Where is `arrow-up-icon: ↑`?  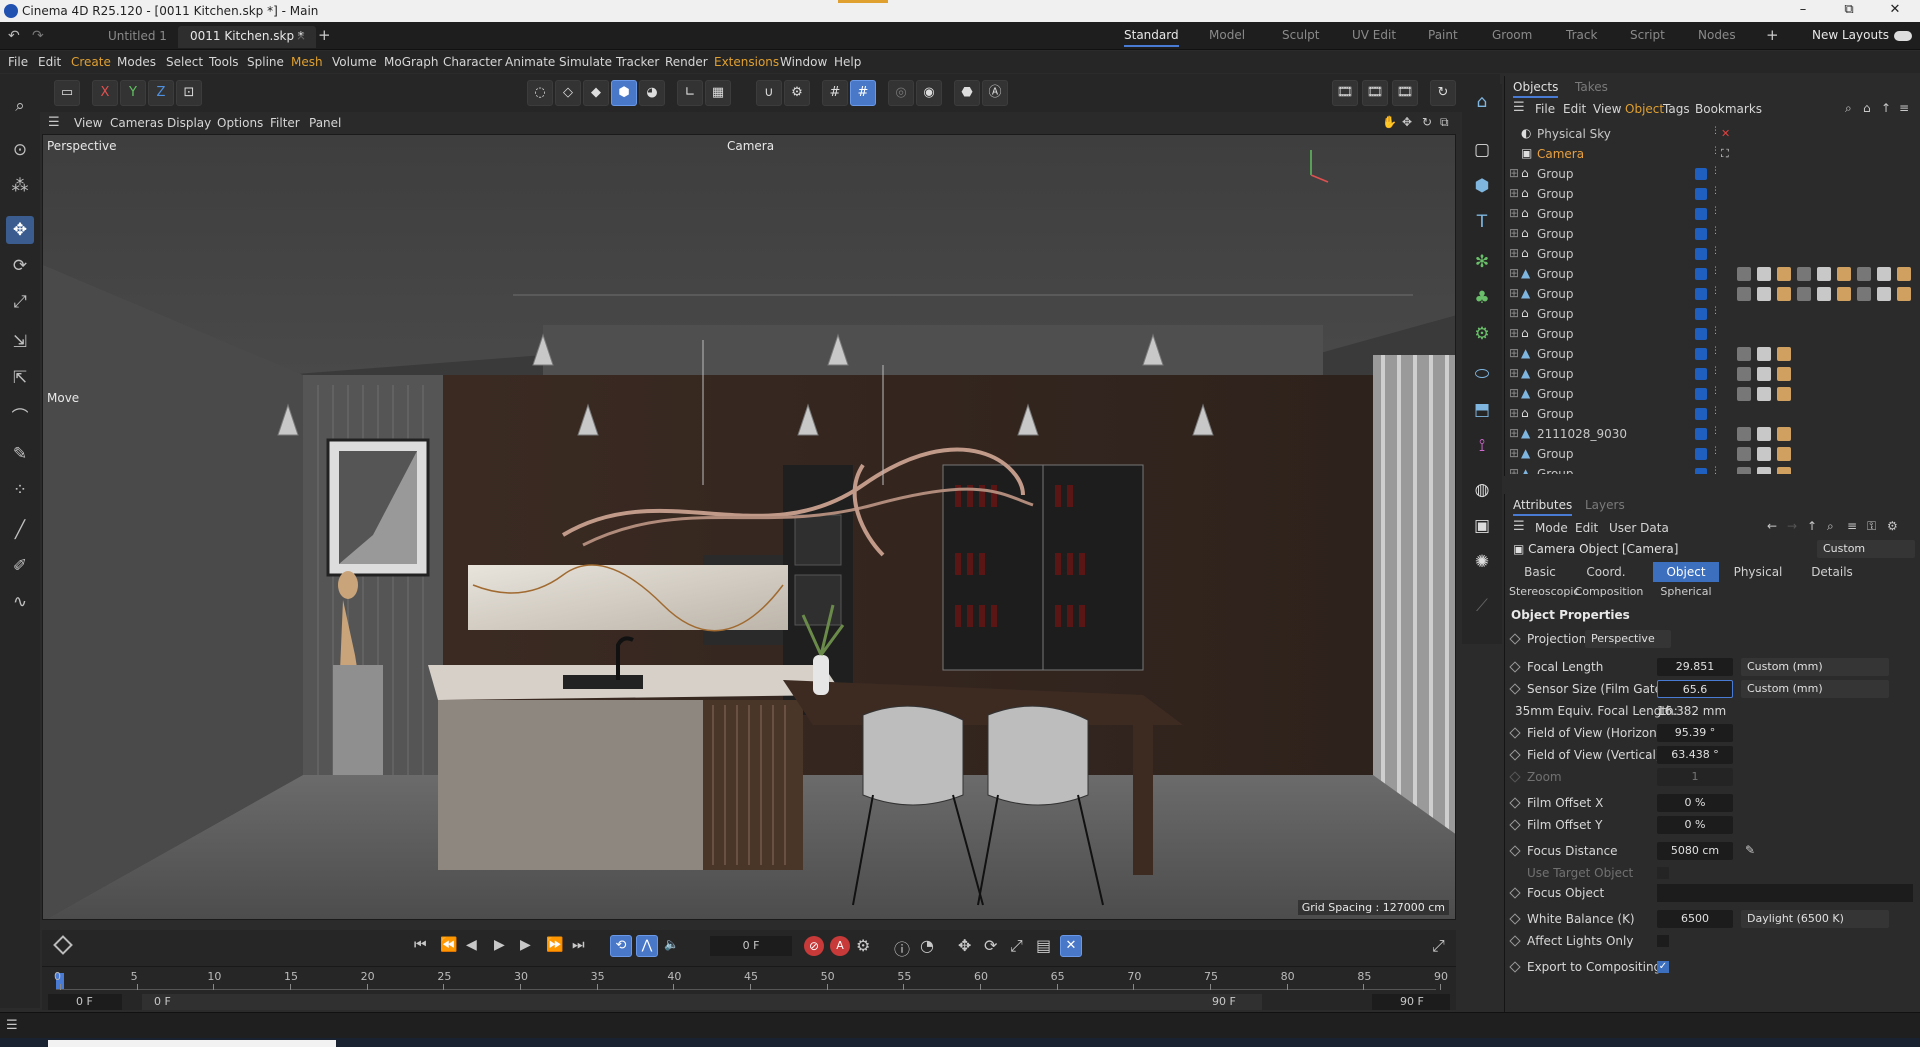
arrow-up-icon: ↑ is located at coordinates (1886, 108).